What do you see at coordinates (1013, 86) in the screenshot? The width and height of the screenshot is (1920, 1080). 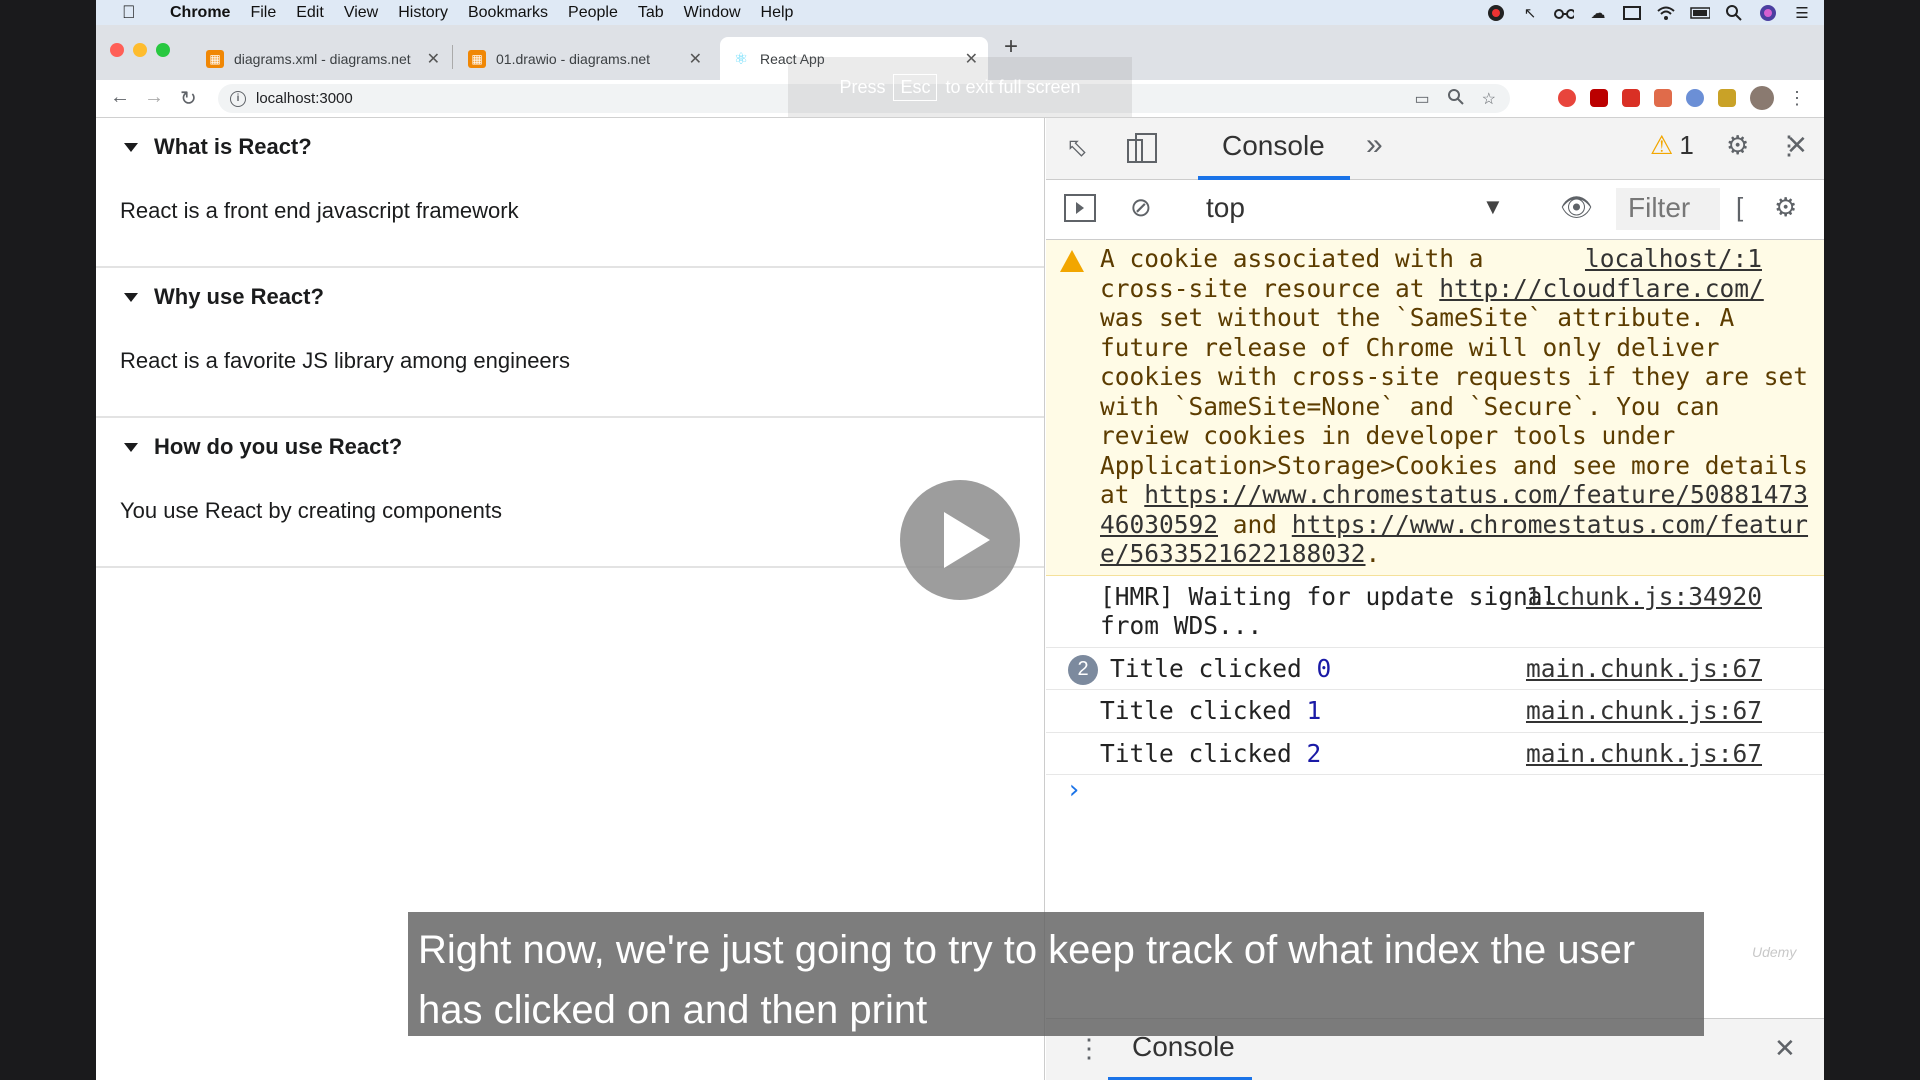 I see `toast-text: to exit full screen` at bounding box center [1013, 86].